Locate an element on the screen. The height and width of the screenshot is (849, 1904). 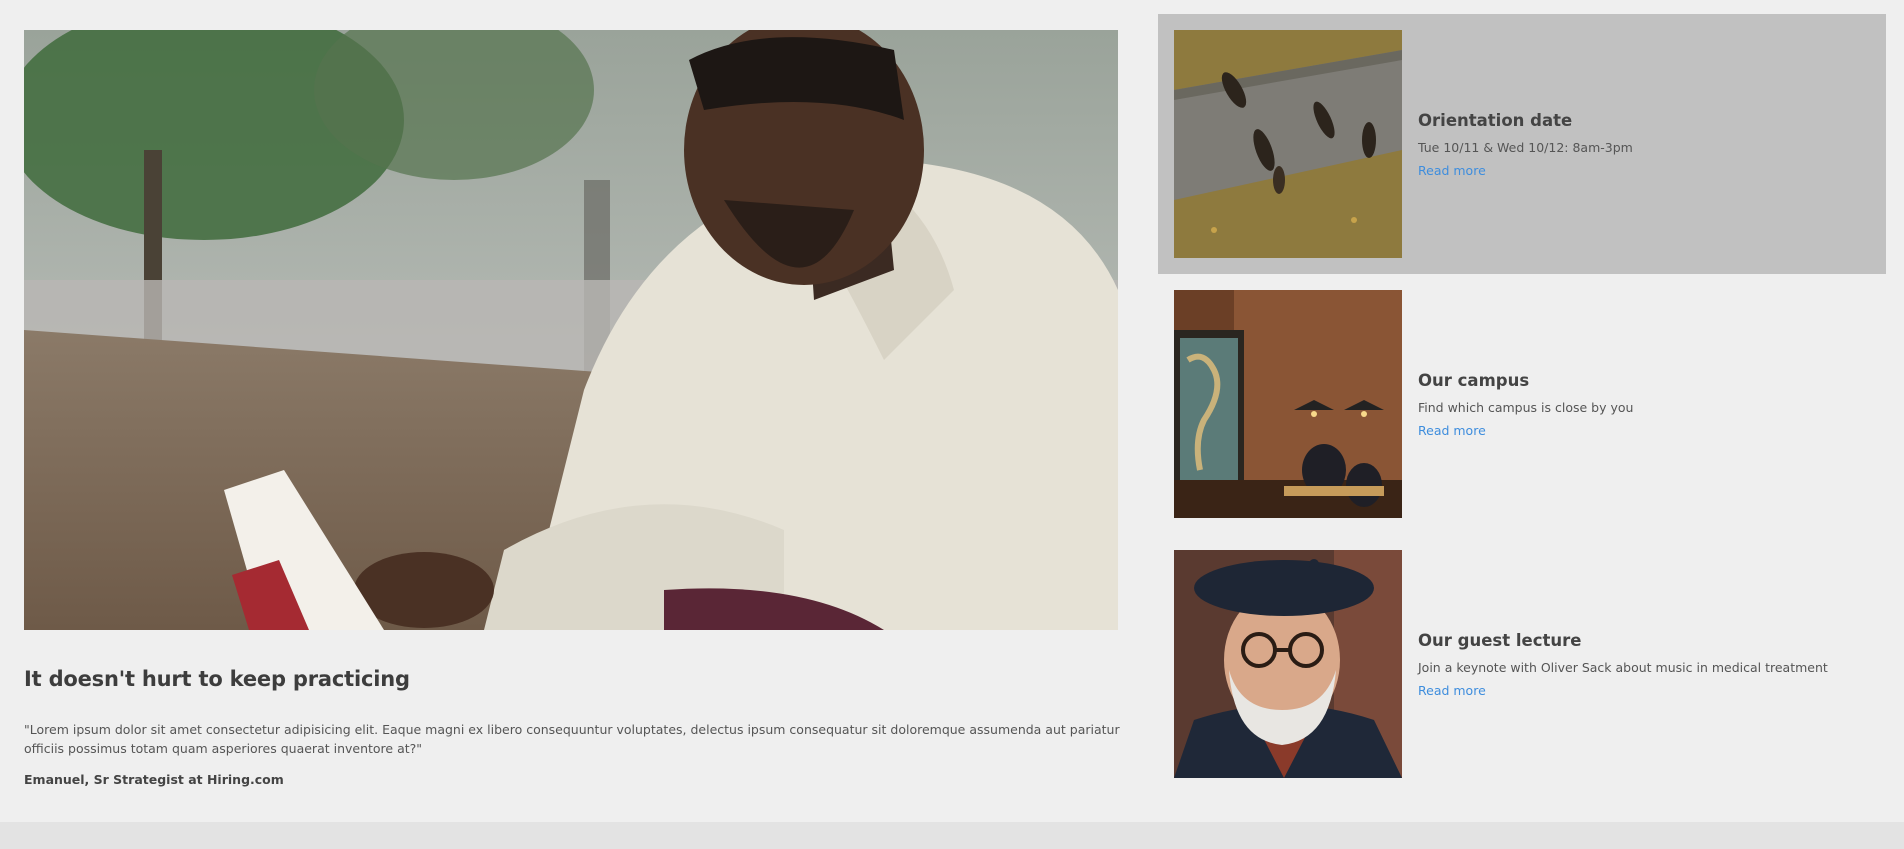
event-description: Tue 10/11 & Wed 10/12: 8am-3pm is located at coordinates (1525, 147).